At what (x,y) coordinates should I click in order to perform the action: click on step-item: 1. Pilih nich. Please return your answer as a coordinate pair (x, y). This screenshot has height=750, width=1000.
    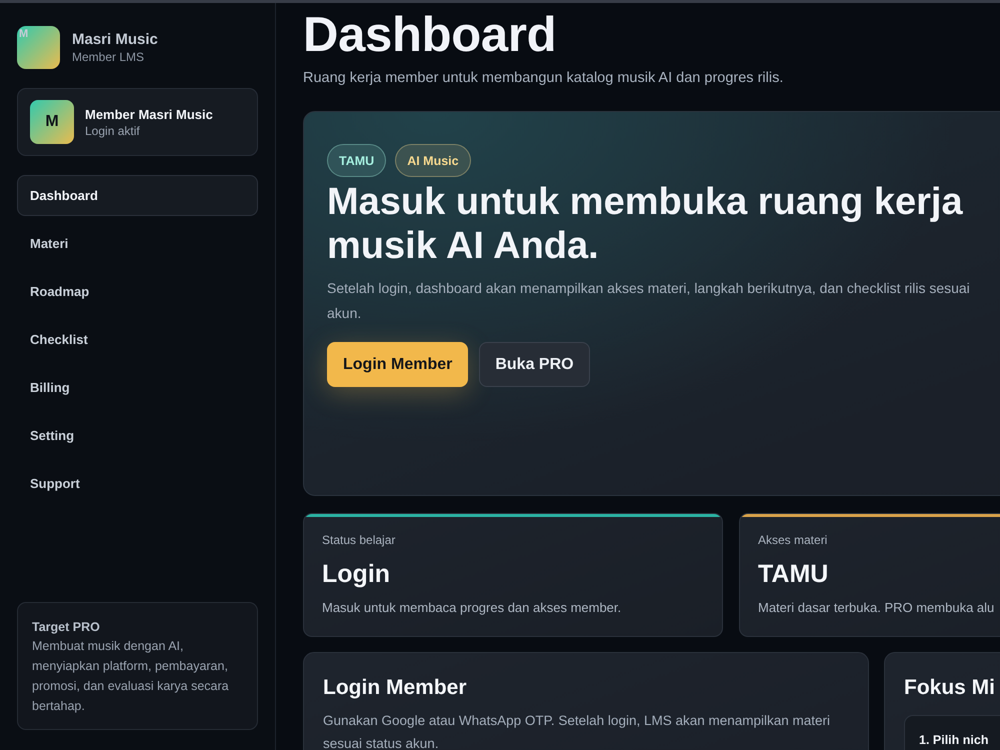
    Looking at the image, I should click on (952, 732).